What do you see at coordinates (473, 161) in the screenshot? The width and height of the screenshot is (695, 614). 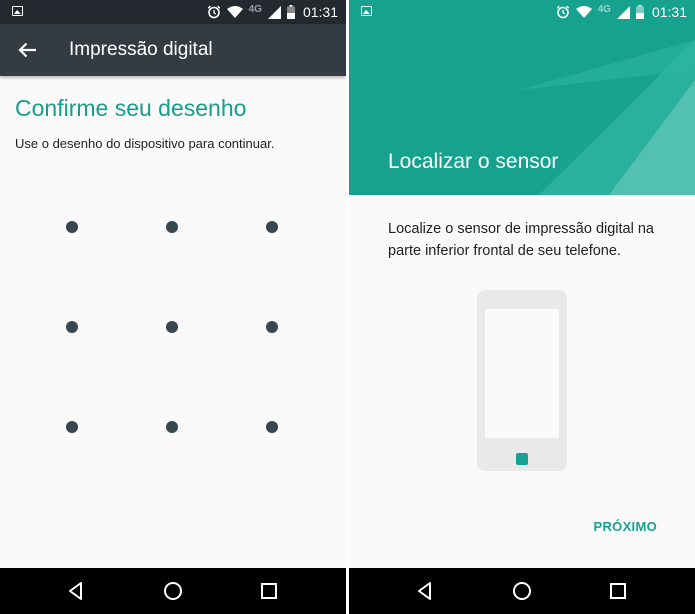 I see `banner-title: Localizar o sensor` at bounding box center [473, 161].